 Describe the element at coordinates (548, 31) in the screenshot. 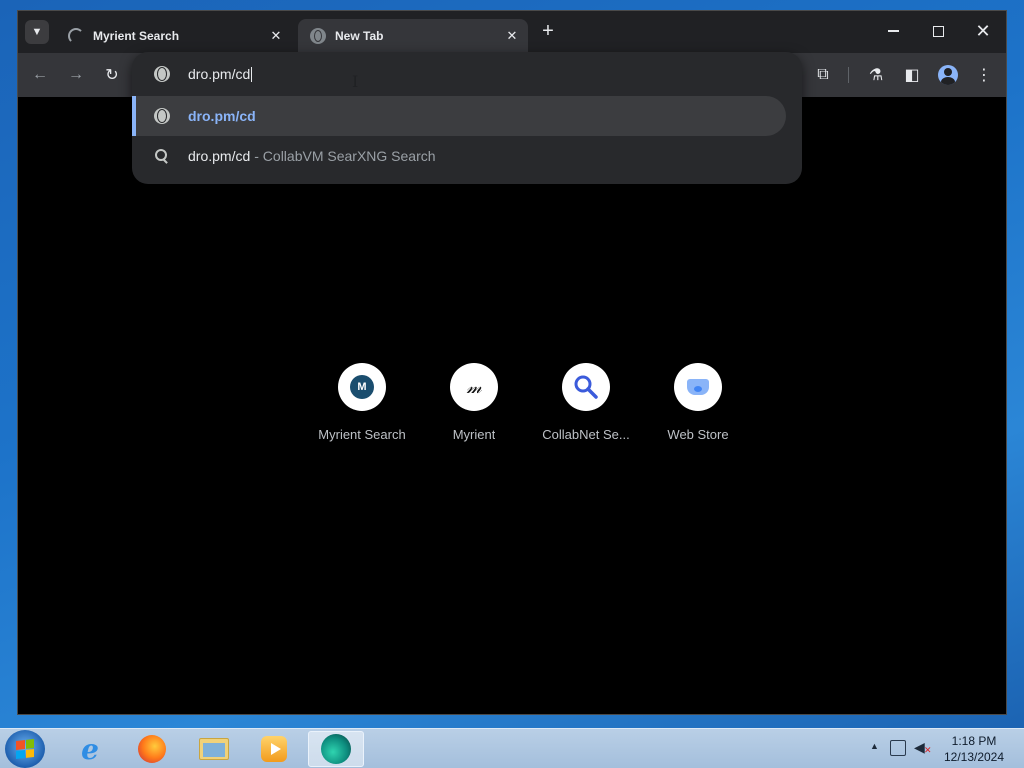

I see `new-tab-button: +` at that location.